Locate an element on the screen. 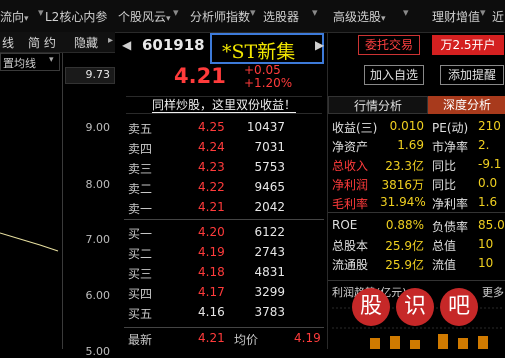  avg-price: 4.19 is located at coordinates (307, 338).